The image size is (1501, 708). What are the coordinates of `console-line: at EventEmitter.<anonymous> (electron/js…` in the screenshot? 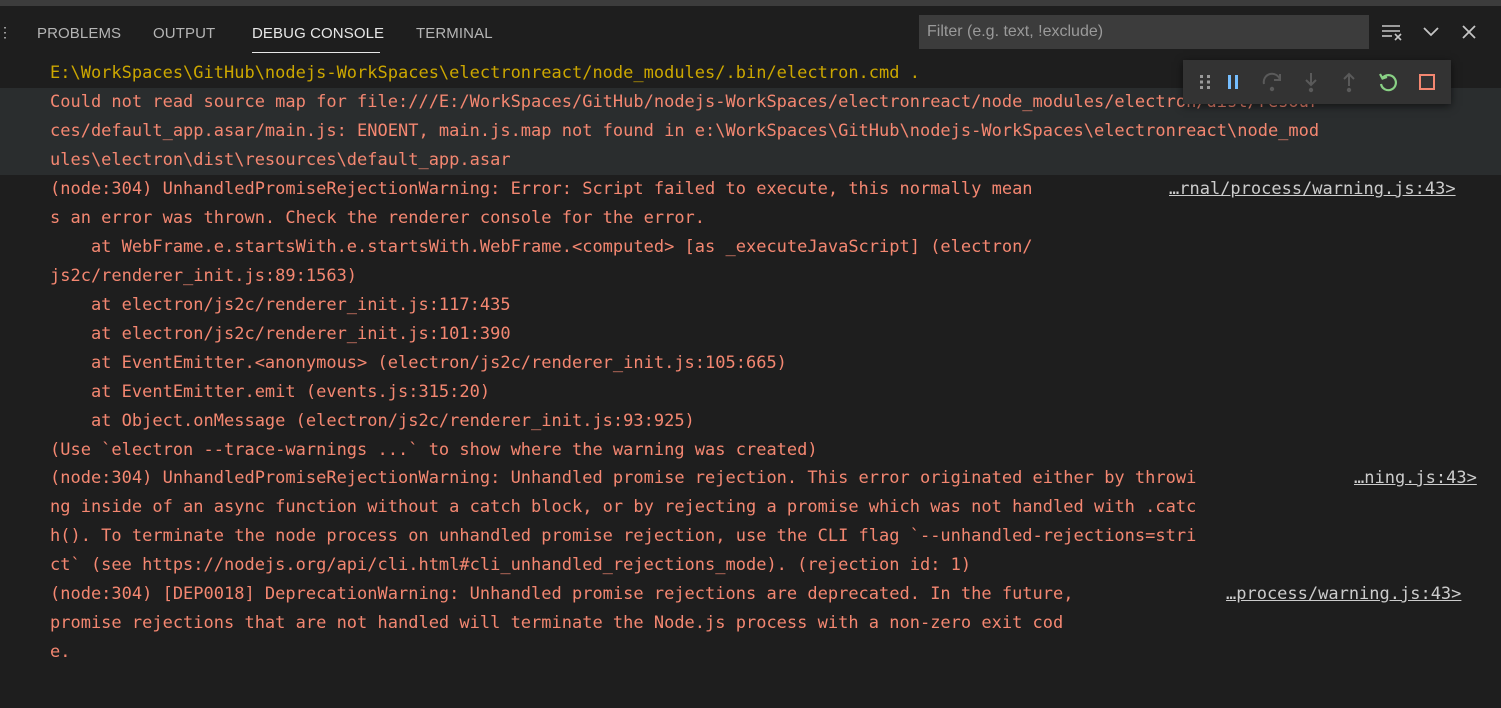 It's located at (418, 363).